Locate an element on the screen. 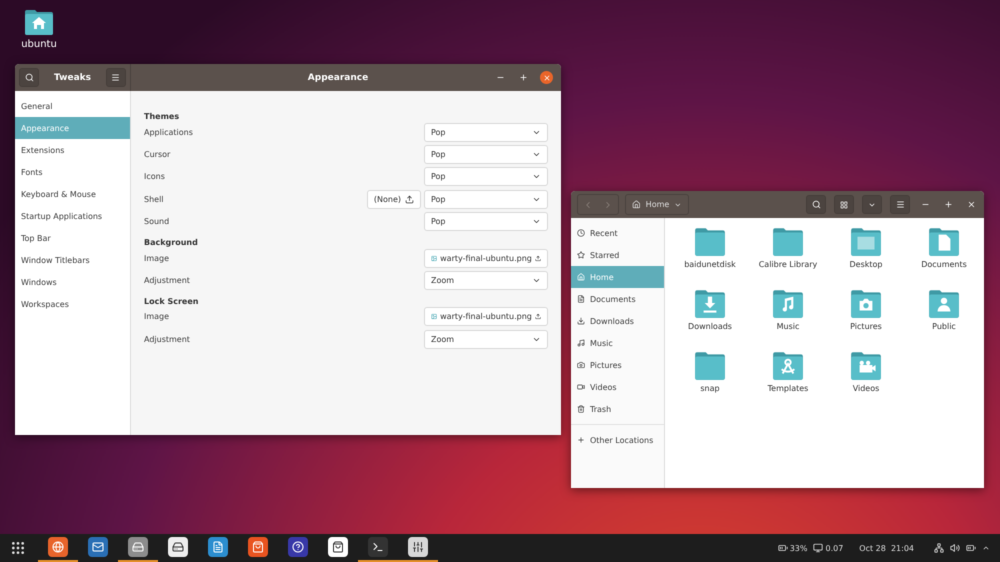  file-chooser-button: (None) is located at coordinates (393, 199).